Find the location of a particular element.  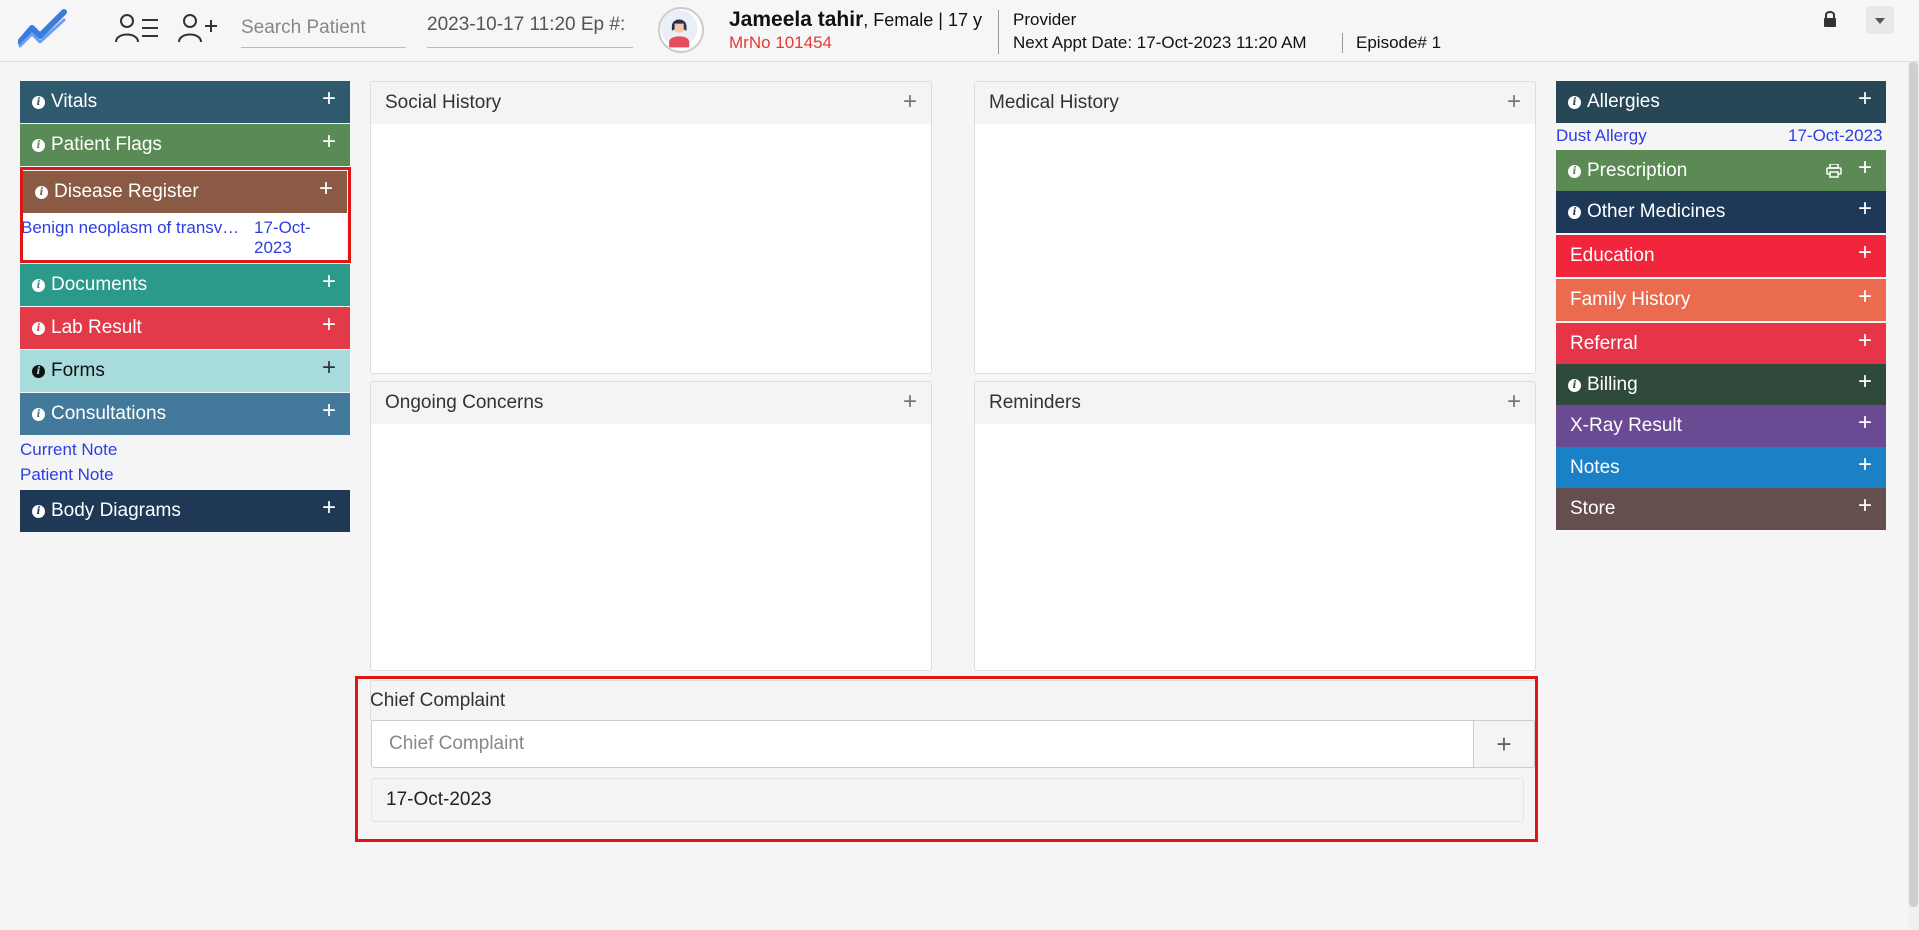

add-note-icon: + is located at coordinates (1865, 465).